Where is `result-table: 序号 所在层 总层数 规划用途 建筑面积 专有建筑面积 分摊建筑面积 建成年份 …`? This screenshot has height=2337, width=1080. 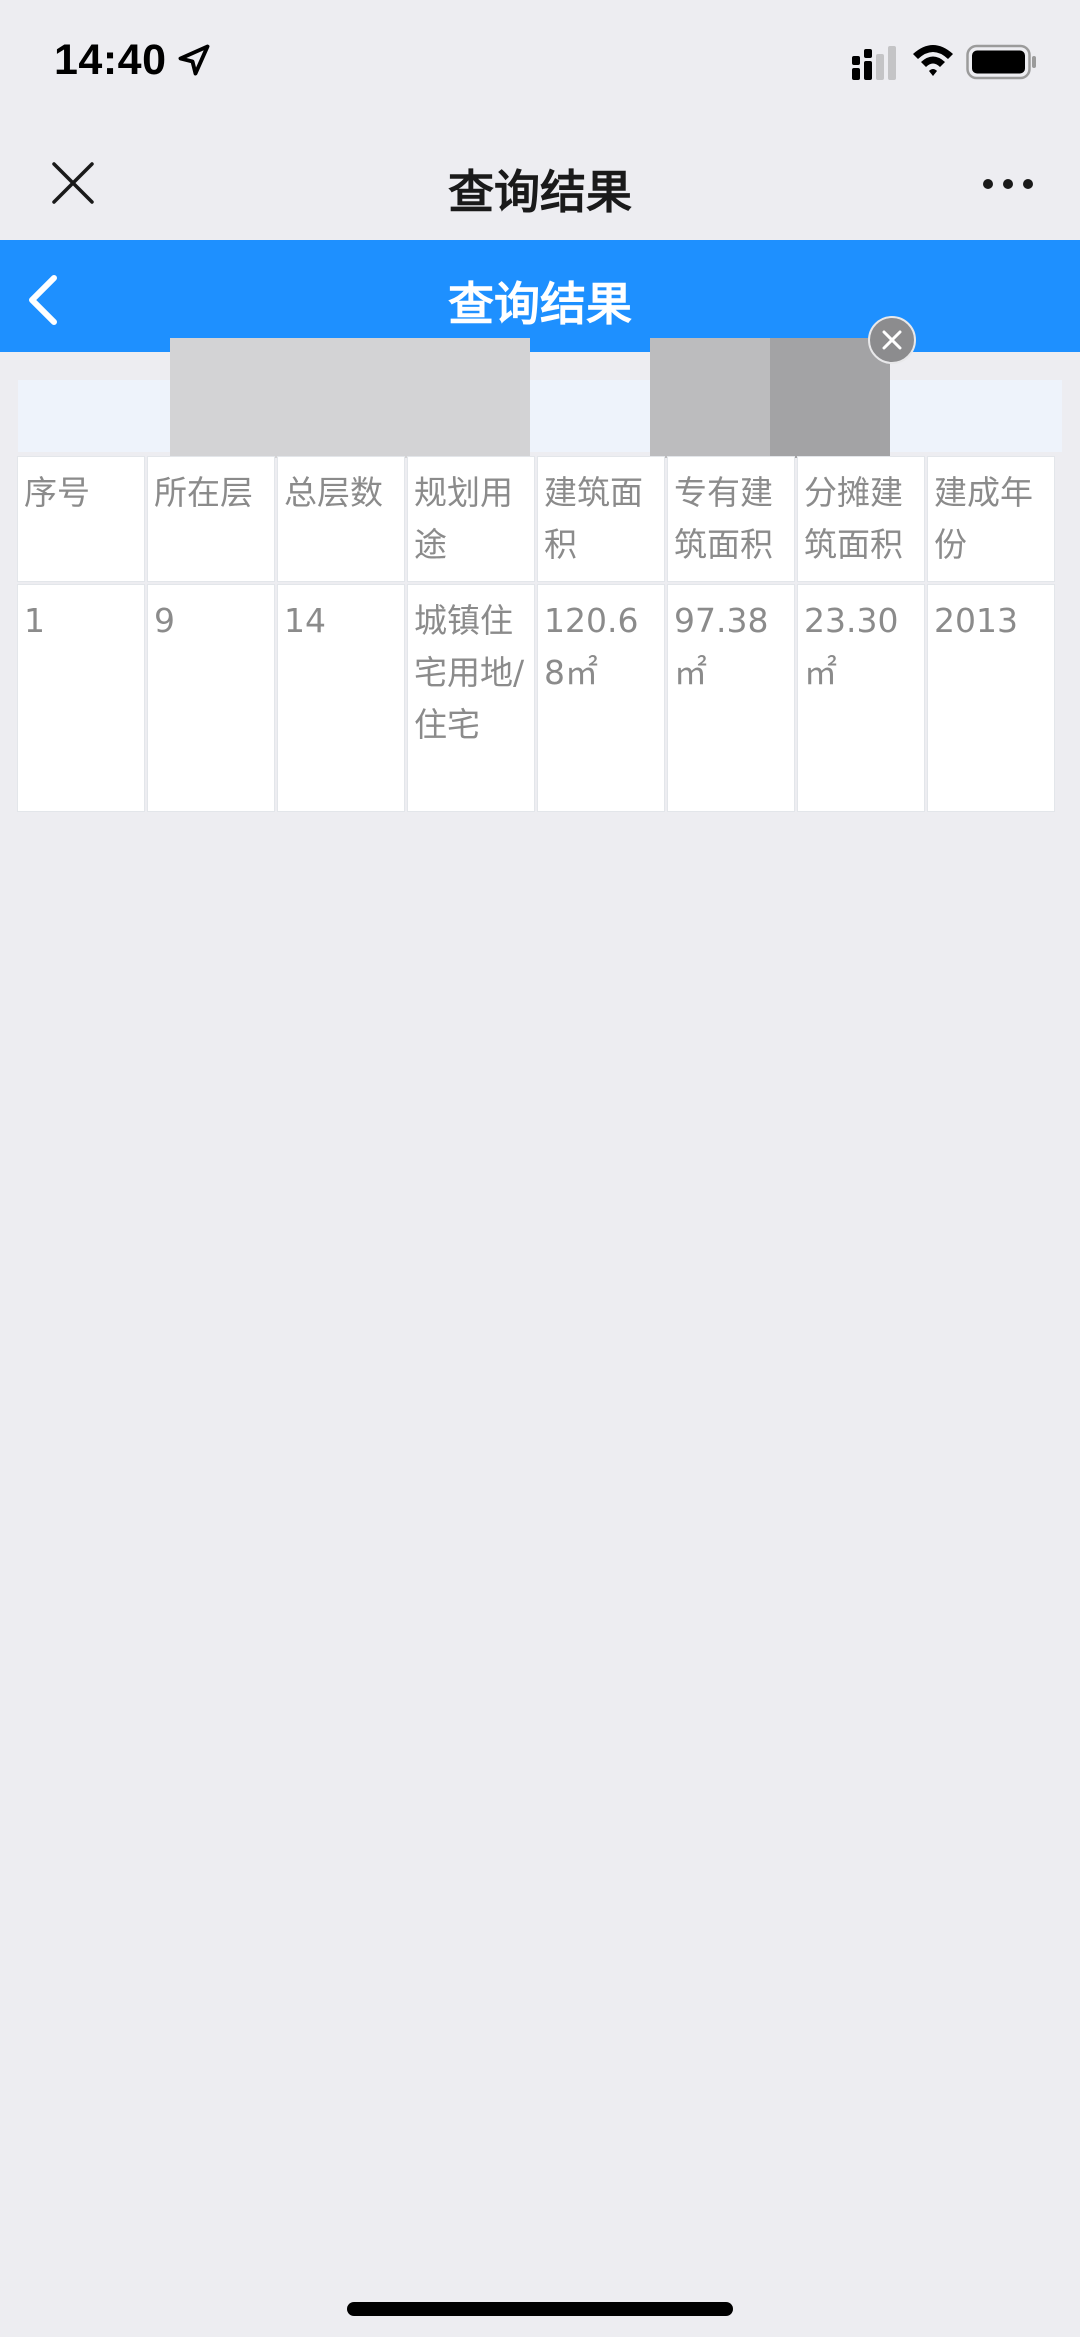 result-table: 序号 所在层 总层数 规划用途 建筑面积 专有建筑面积 分摊建筑面积 建成年份 … is located at coordinates (536, 634).